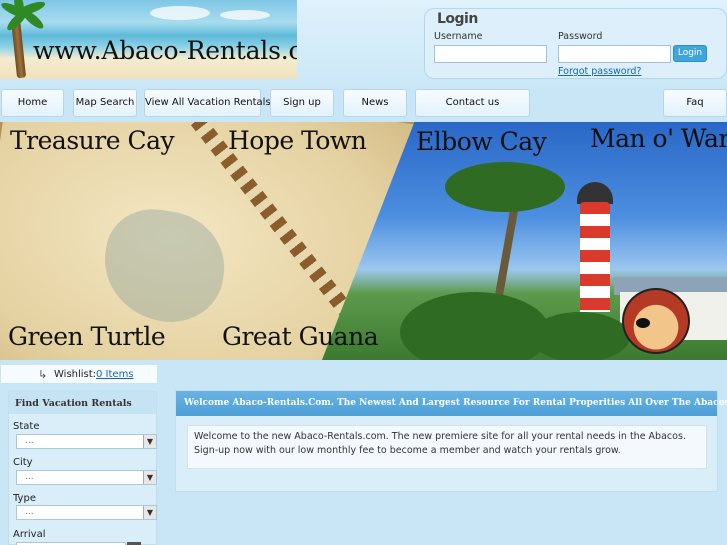 The width and height of the screenshot is (727, 545). Describe the element at coordinates (87, 336) in the screenshot. I see `town-label-green-turtle: Green Turtle` at that location.